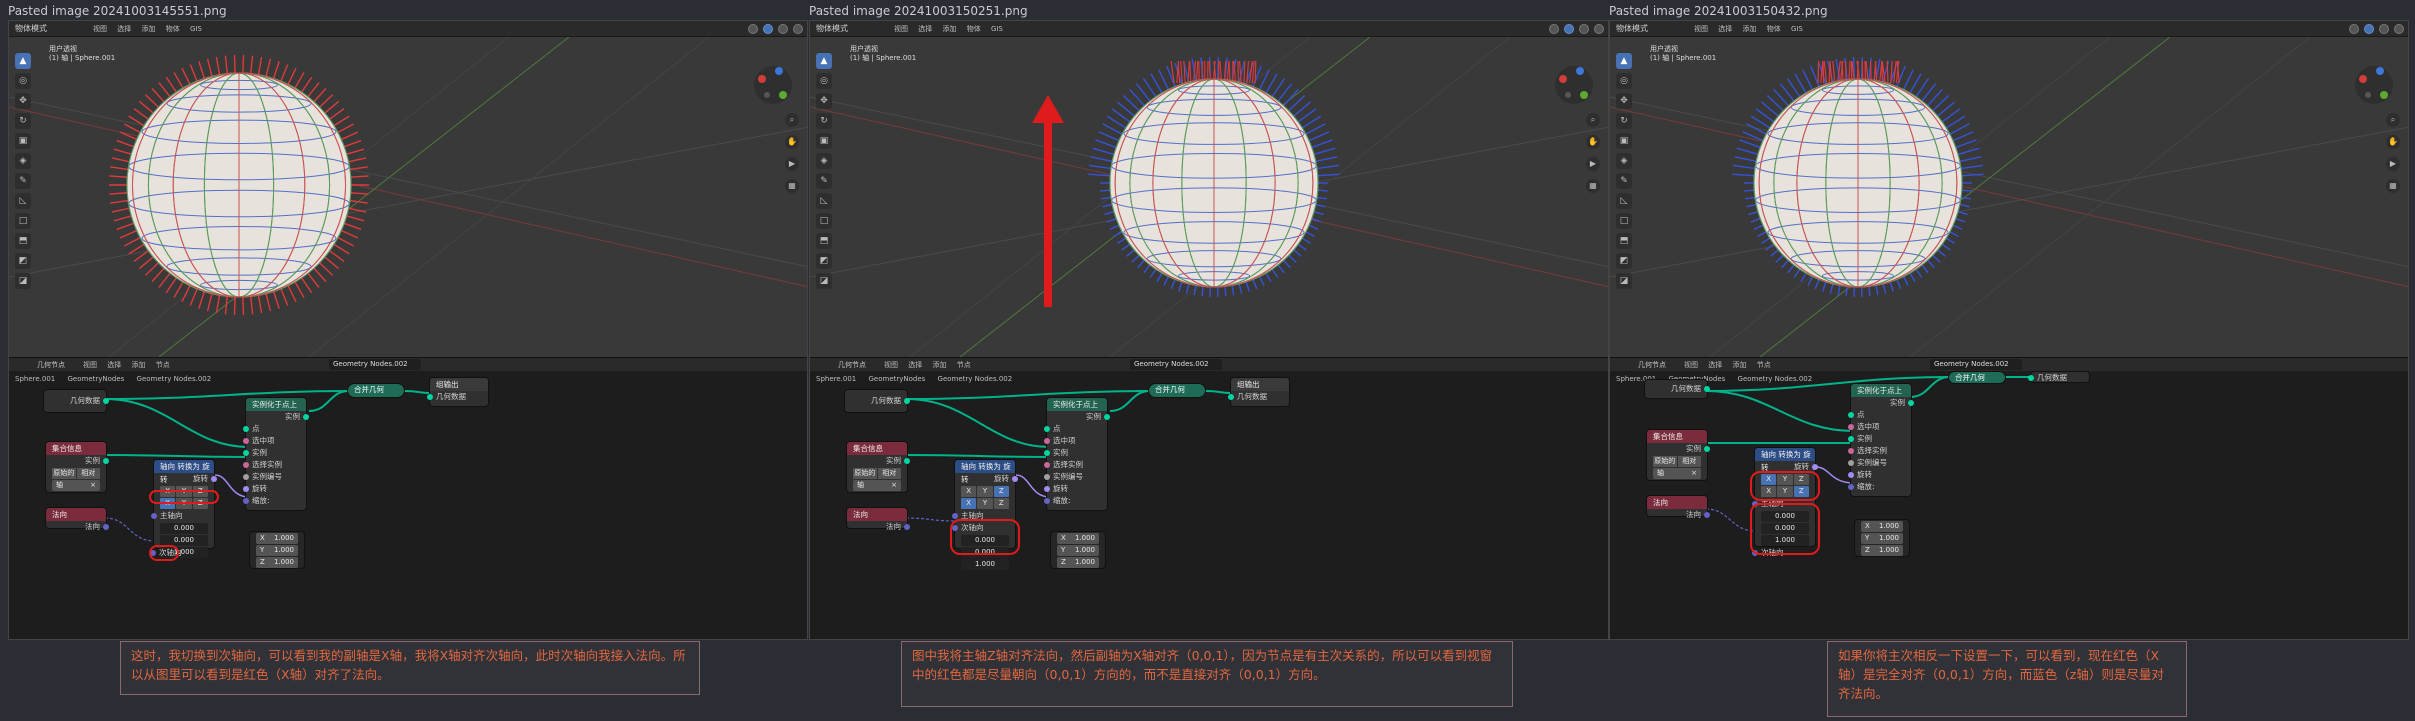  Describe the element at coordinates (1624, 261) in the screenshot. I see `bevel-tool-icon: ◩` at that location.